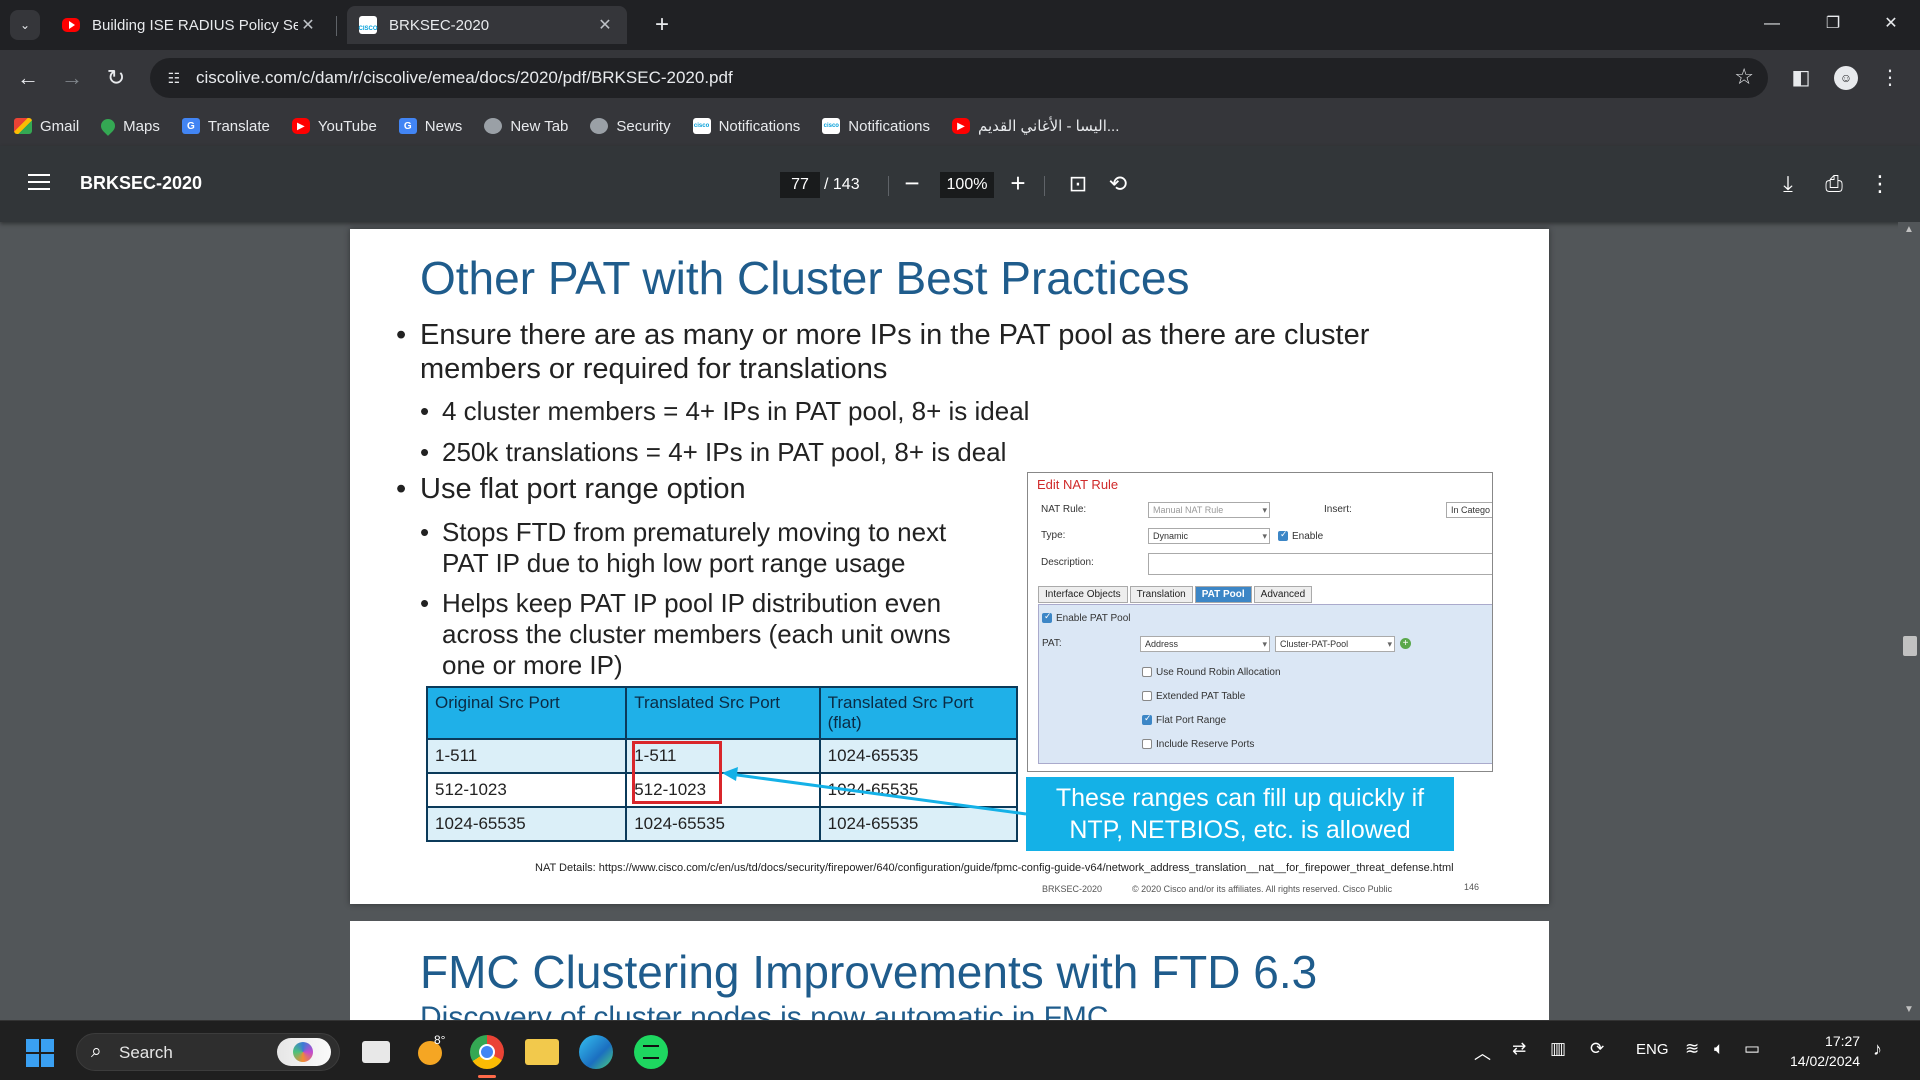 Image resolution: width=1920 pixels, height=1080 pixels. What do you see at coordinates (1218, 672) in the screenshot?
I see `round-robin-label: Use Round Robin Allocation` at bounding box center [1218, 672].